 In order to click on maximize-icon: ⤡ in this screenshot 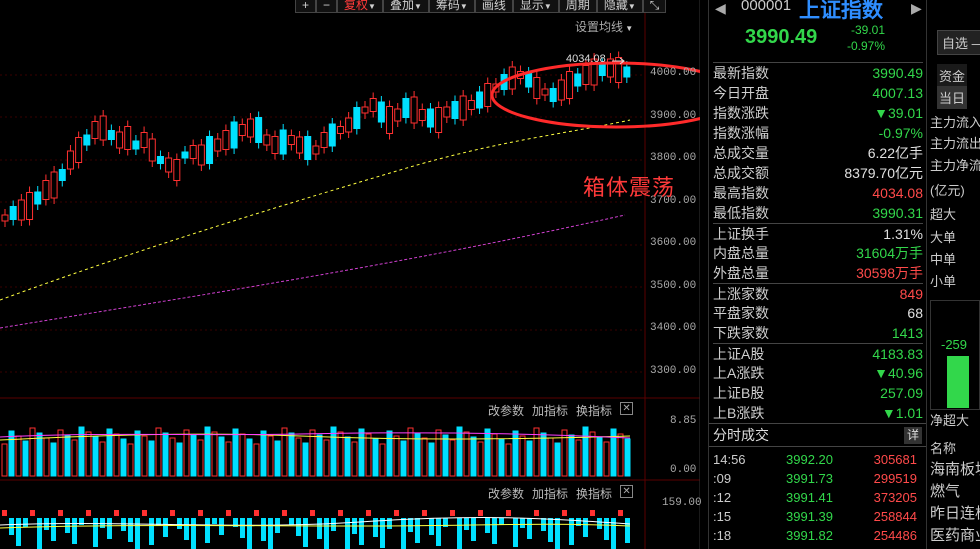, I will do `click(654, 6)`.